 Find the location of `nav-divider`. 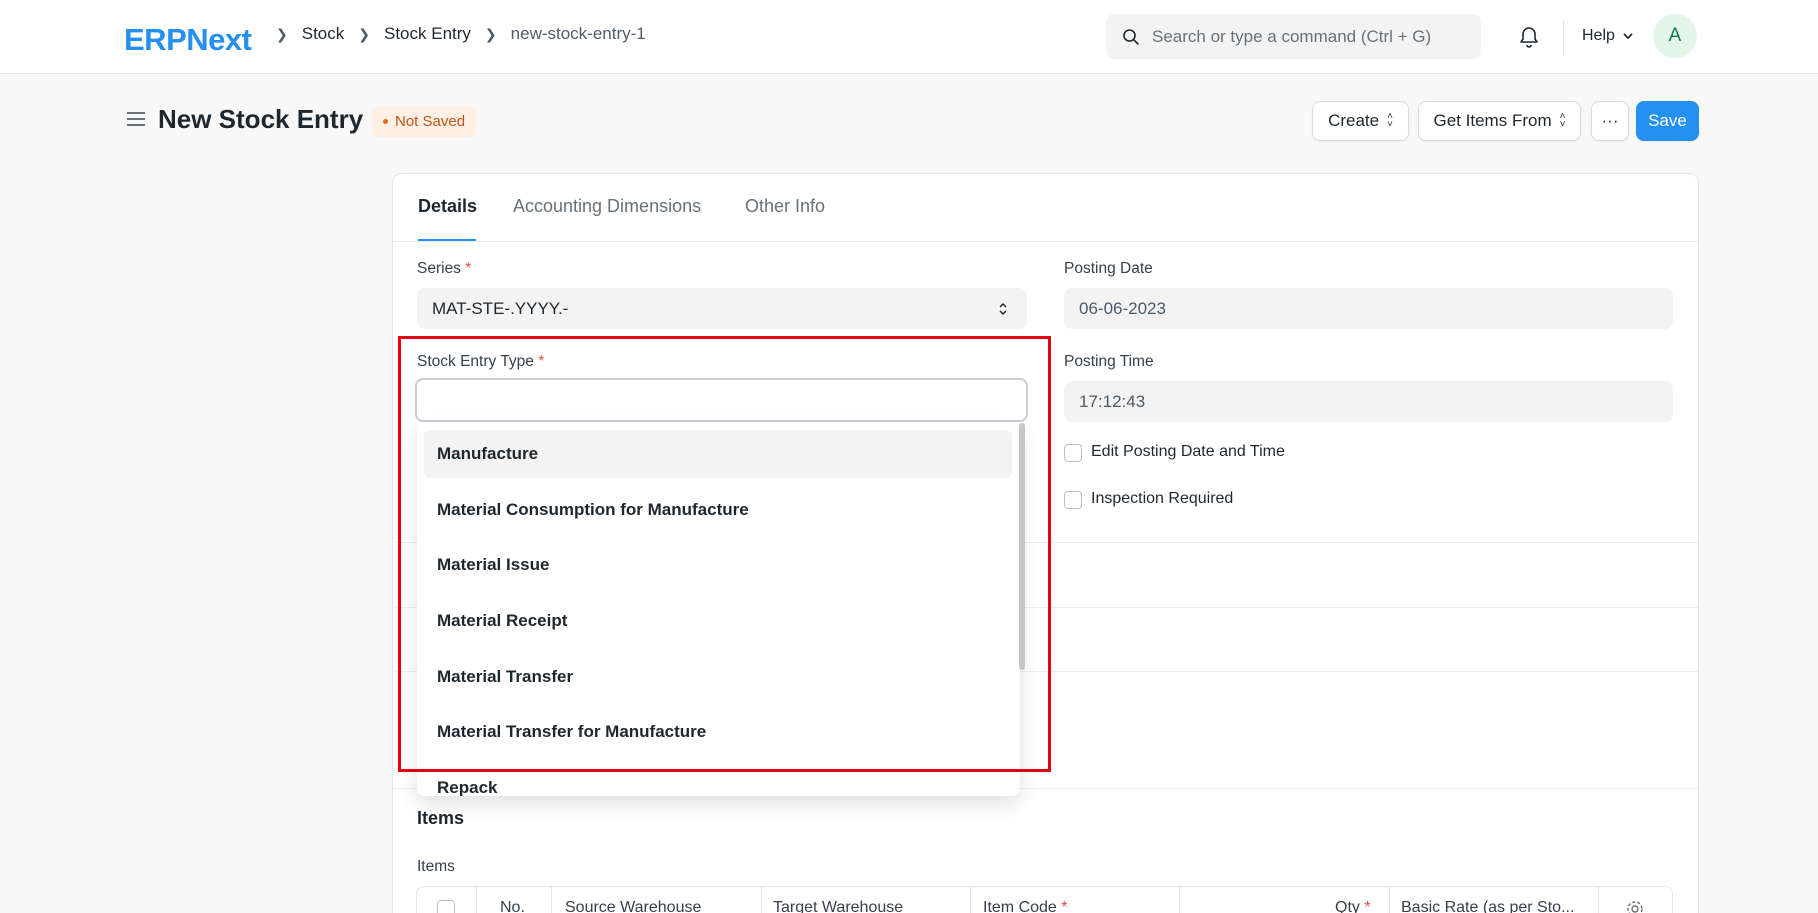

nav-divider is located at coordinates (1563, 37).